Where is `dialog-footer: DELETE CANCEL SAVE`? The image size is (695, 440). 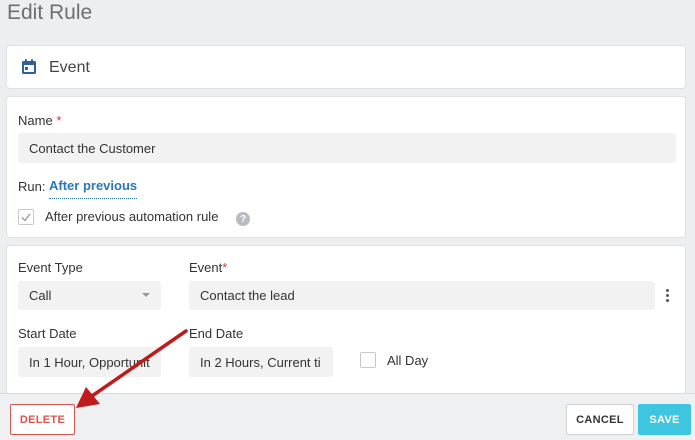 dialog-footer: DELETE CANCEL SAVE is located at coordinates (347, 416).